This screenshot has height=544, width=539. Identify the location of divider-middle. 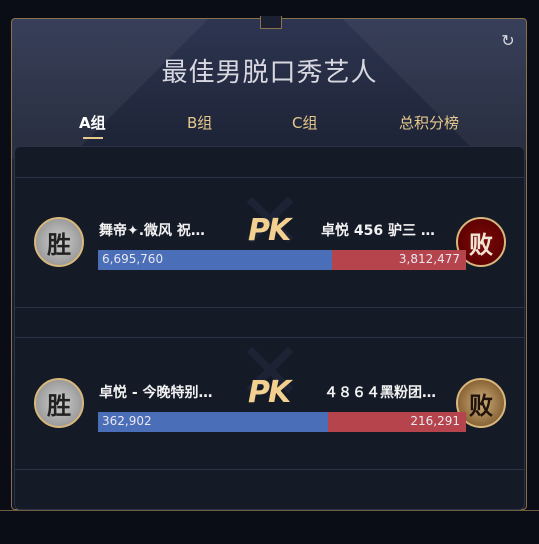
(269, 307).